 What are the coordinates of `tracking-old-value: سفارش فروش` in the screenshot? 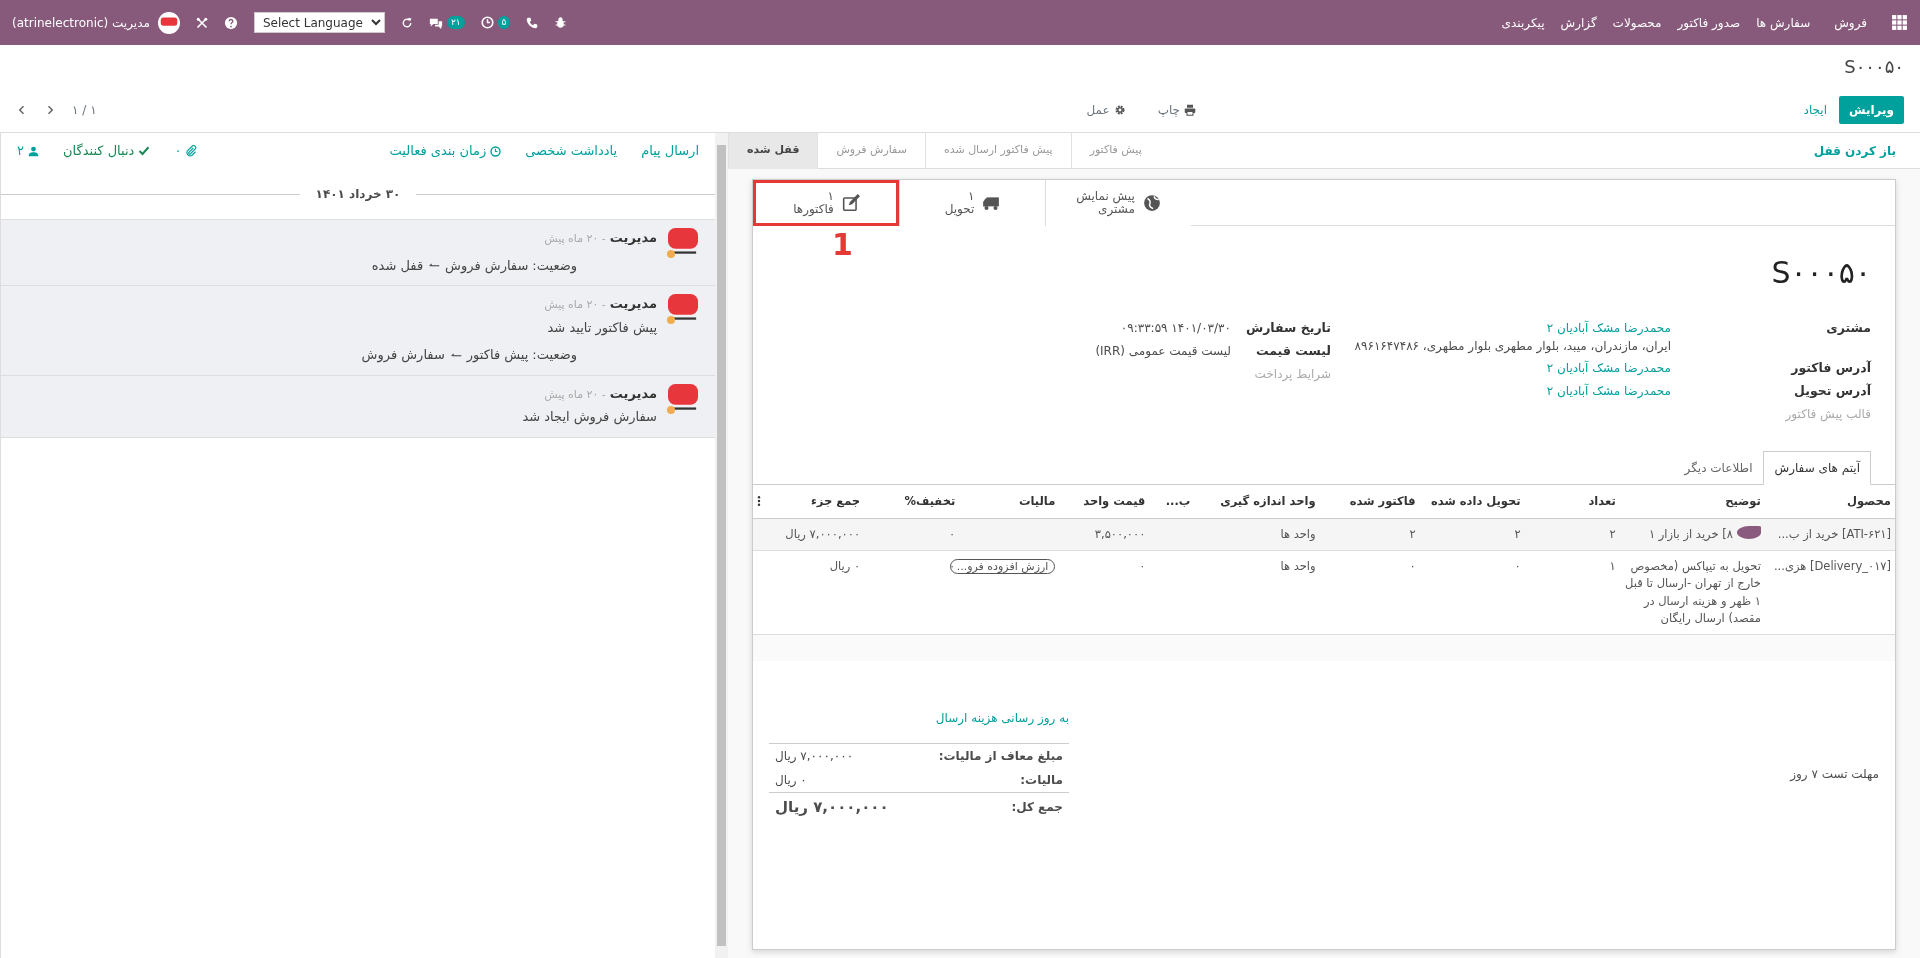 It's located at (487, 265).